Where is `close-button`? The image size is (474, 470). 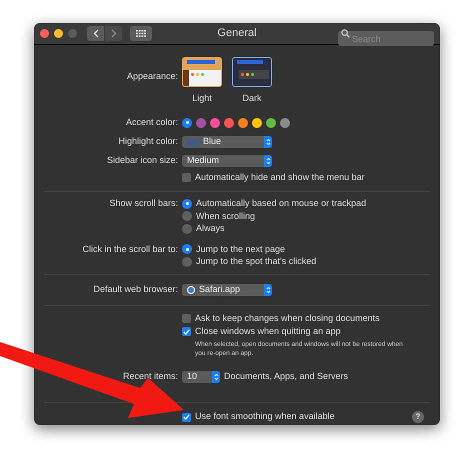
close-button is located at coordinates (44, 33).